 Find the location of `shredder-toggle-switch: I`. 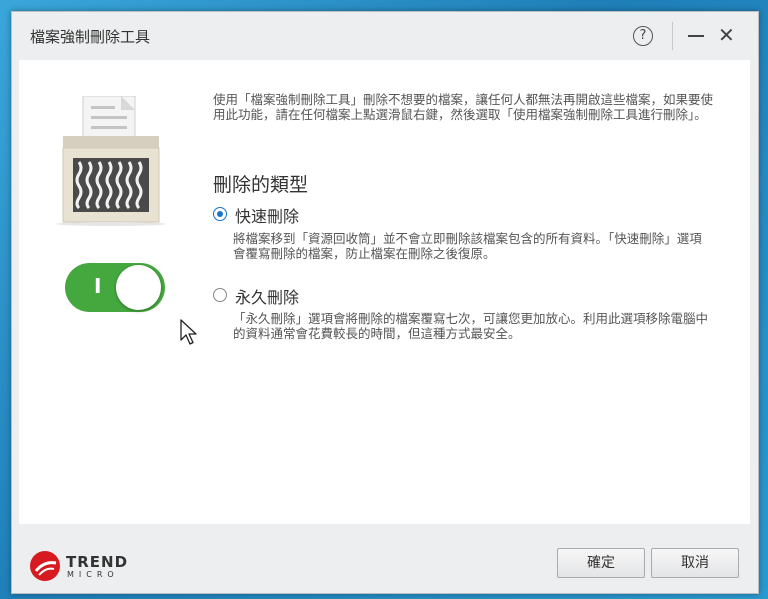

shredder-toggle-switch: I is located at coordinates (115, 287).